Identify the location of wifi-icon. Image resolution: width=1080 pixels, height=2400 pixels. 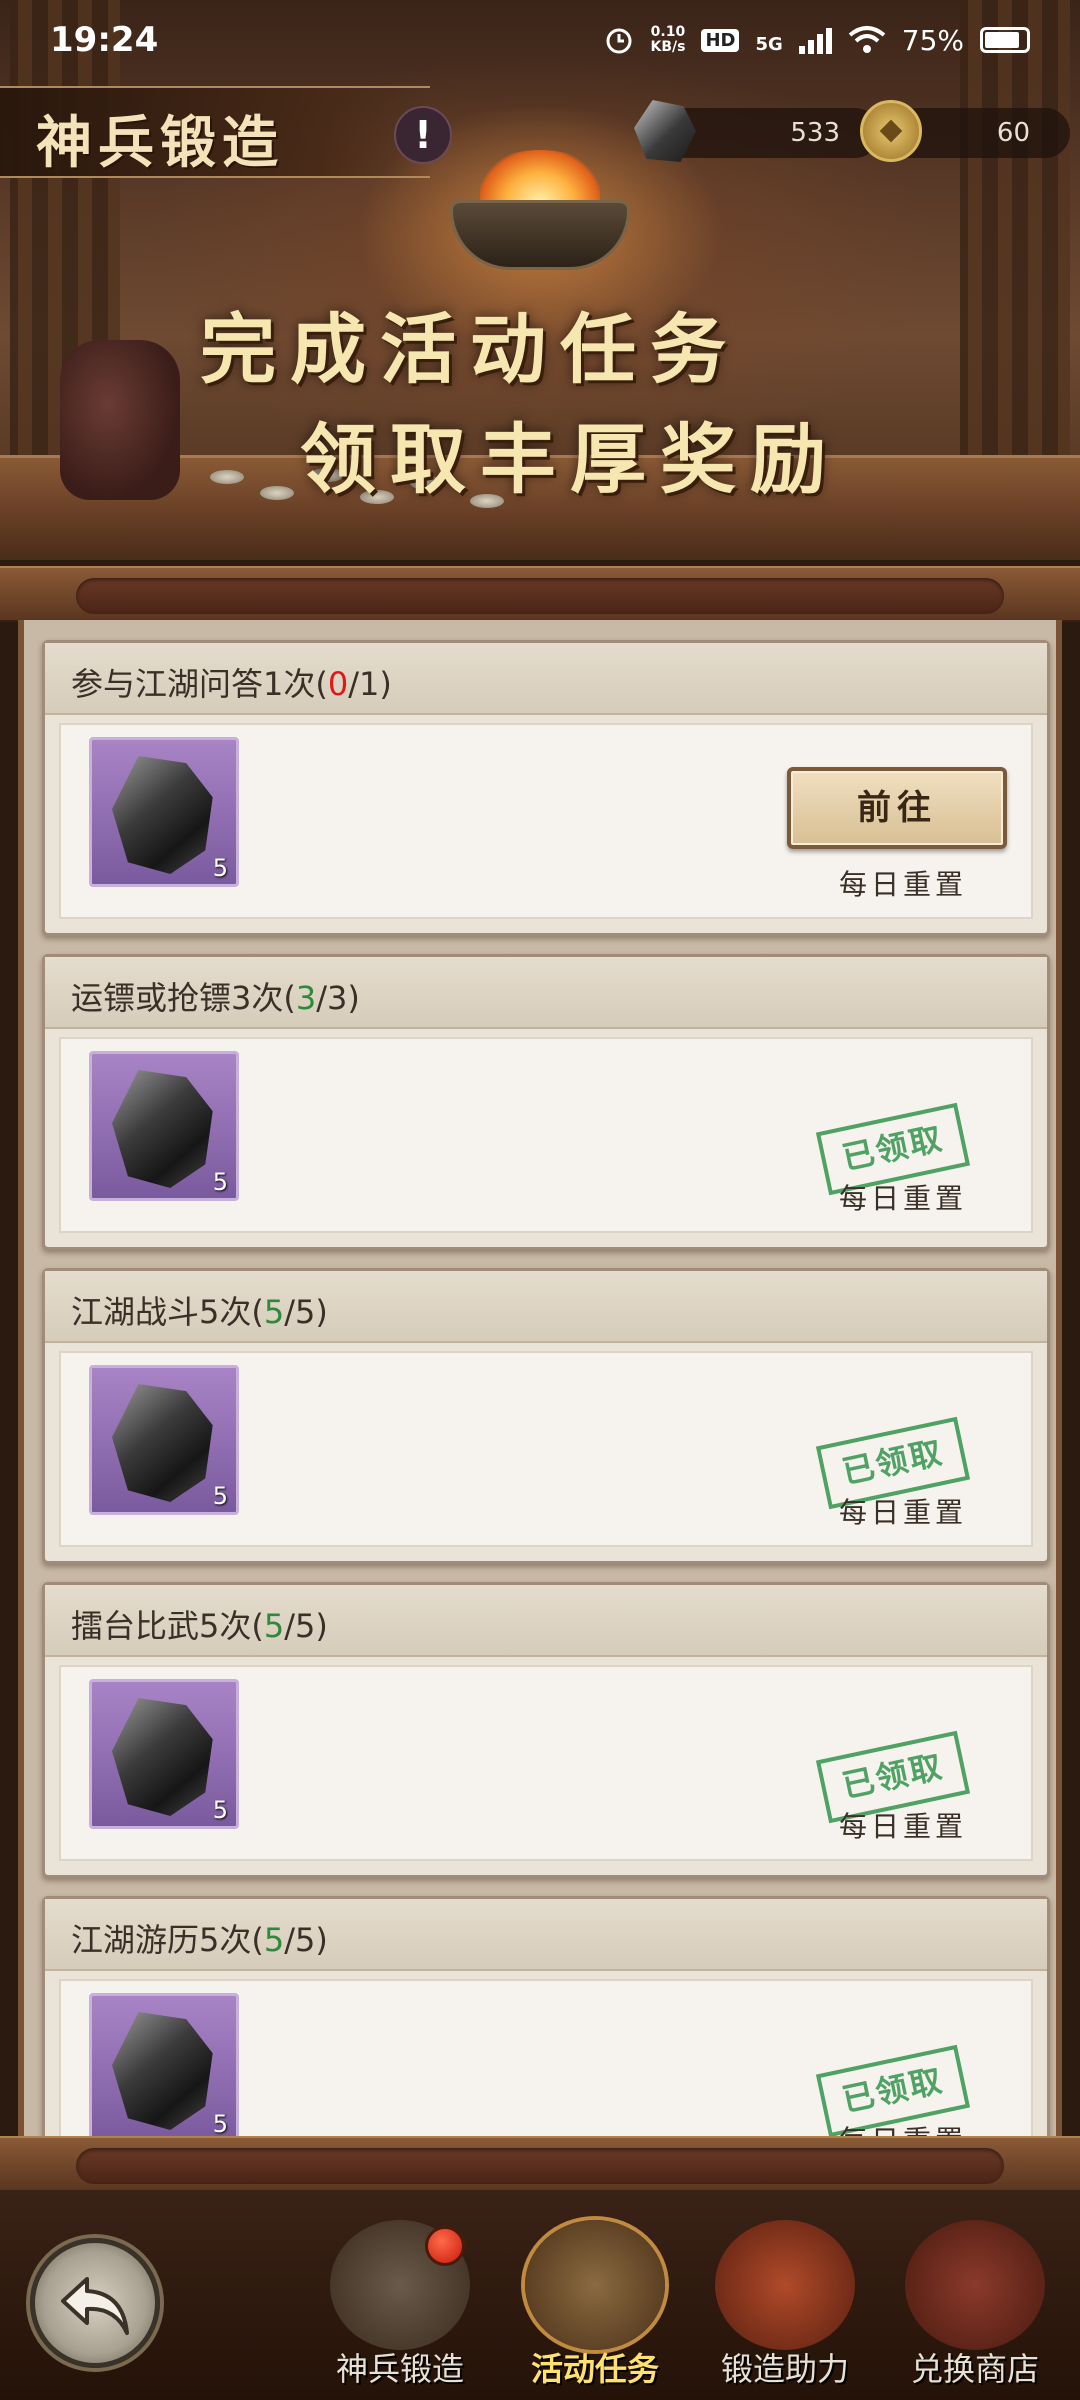
(867, 39).